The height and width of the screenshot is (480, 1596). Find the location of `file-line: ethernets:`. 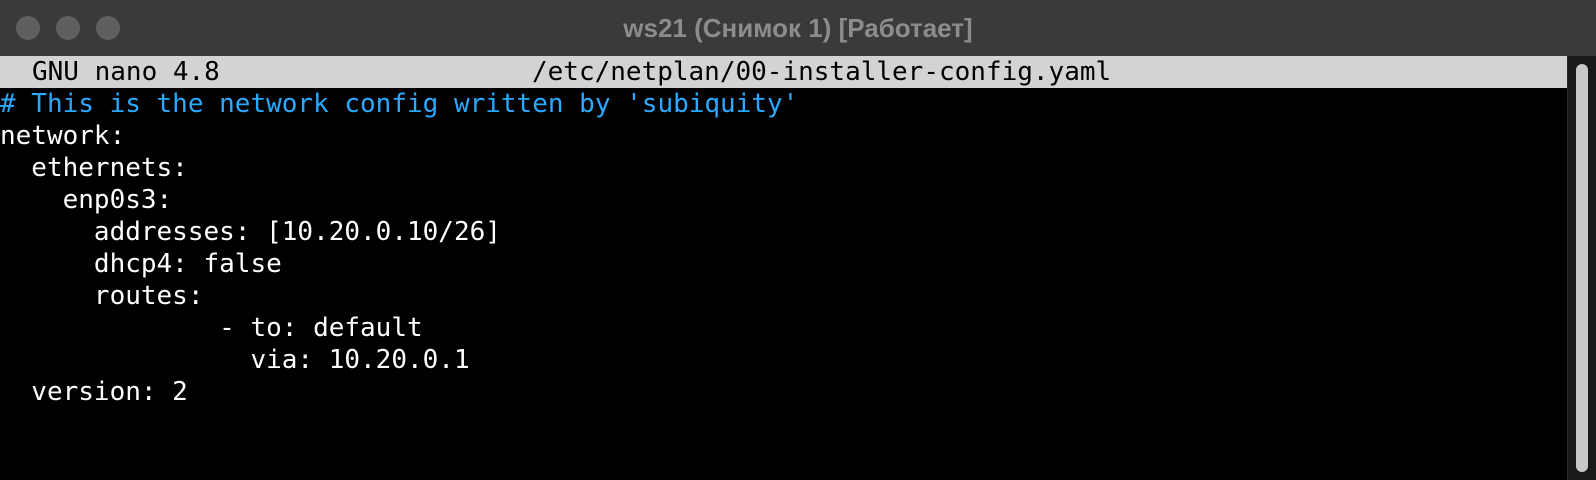

file-line: ethernets: is located at coordinates (94, 168).